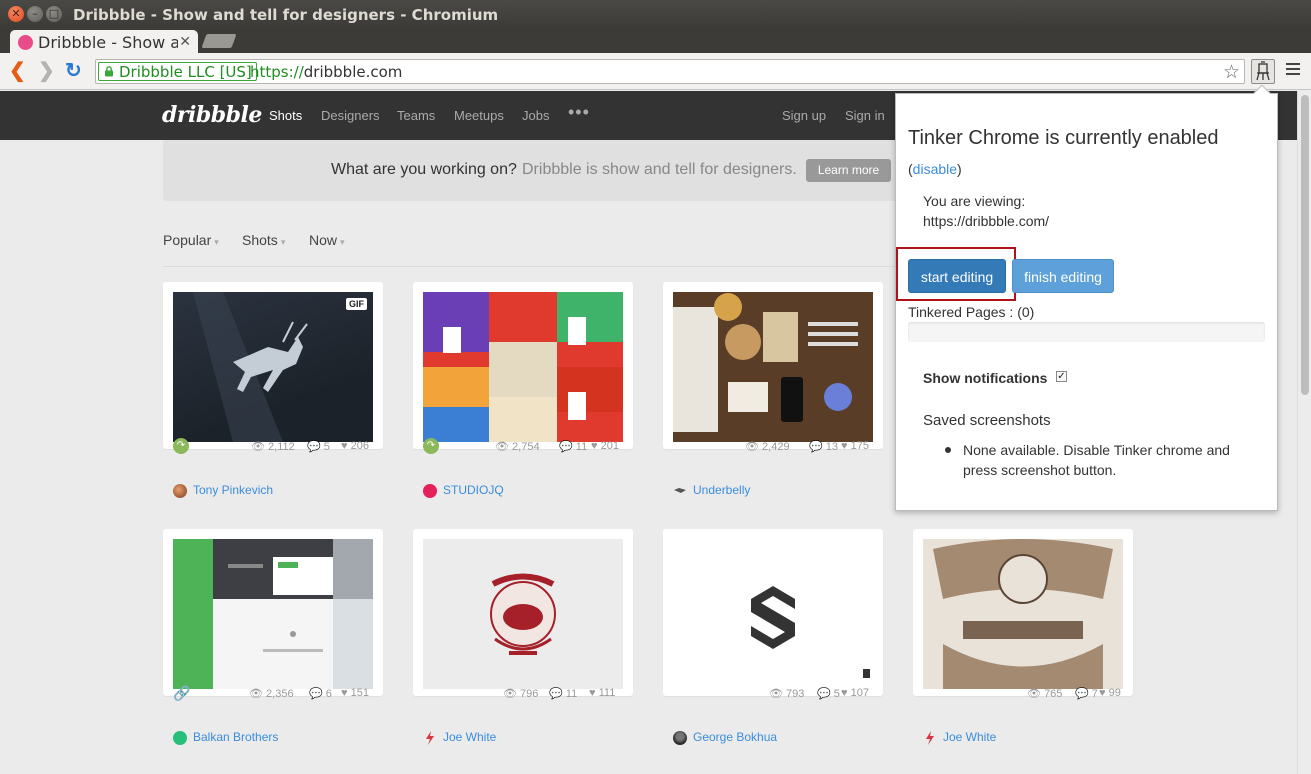 The height and width of the screenshot is (774, 1311). What do you see at coordinates (479, 115) in the screenshot?
I see `nav-meetups: Meetups` at bounding box center [479, 115].